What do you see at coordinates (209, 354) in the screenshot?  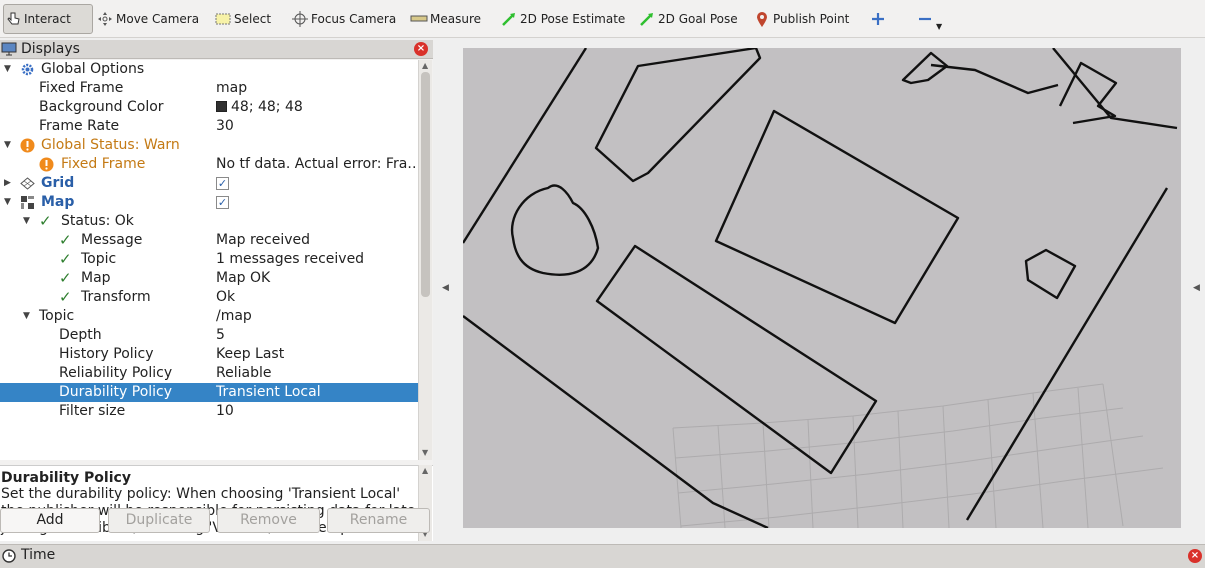 I see `tree-row-history-policy: History Policy Keep Last` at bounding box center [209, 354].